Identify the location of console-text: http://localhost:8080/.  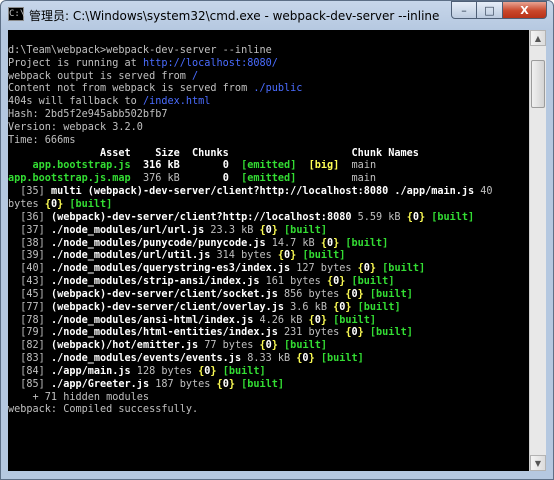
(210, 63).